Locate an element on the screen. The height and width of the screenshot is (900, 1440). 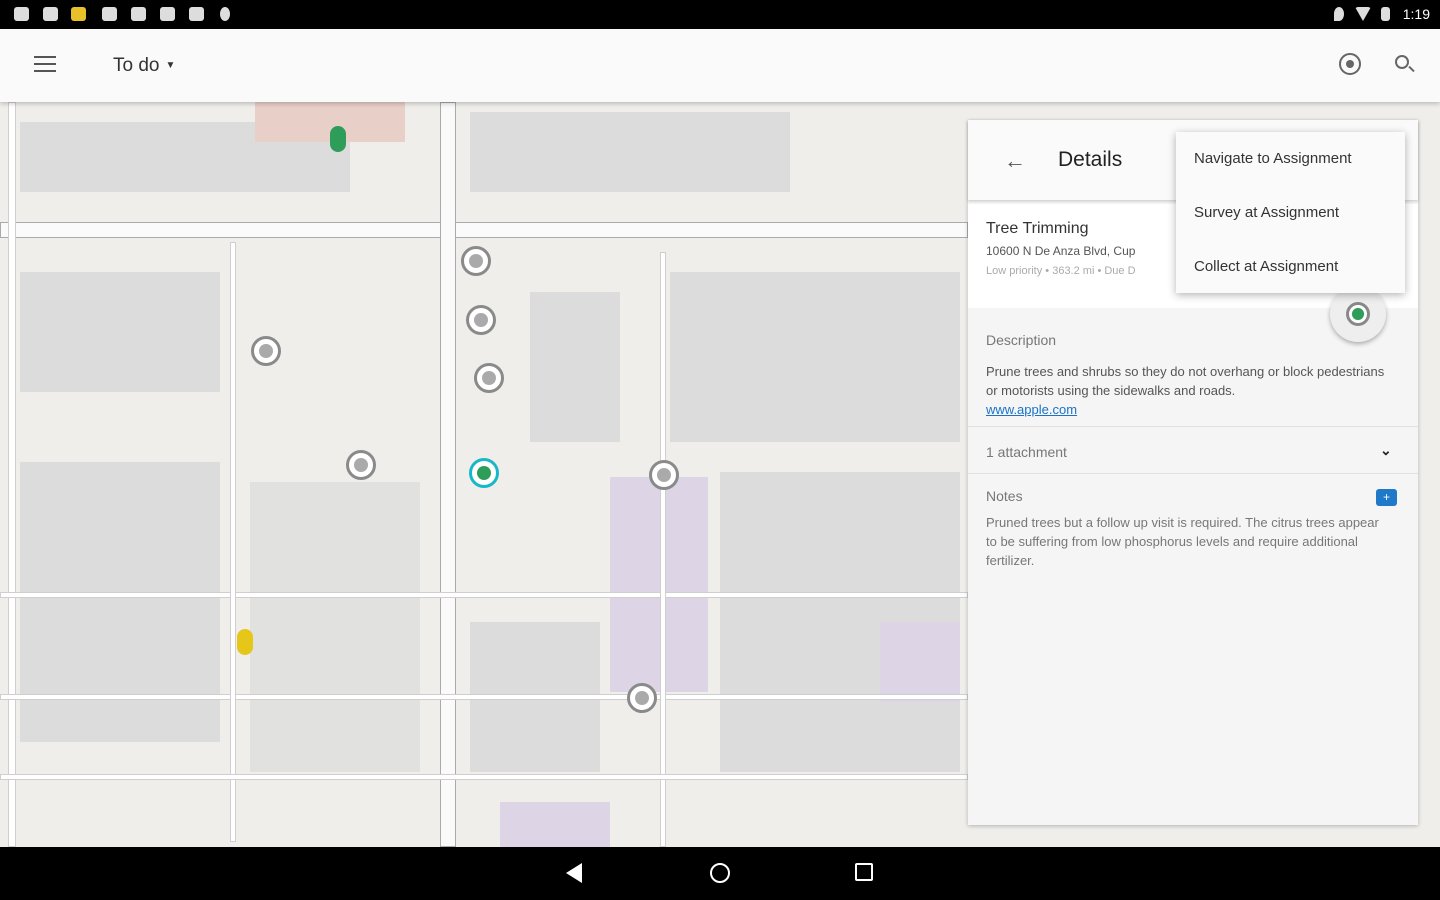
status-bar: 1:19 is located at coordinates (720, 14).